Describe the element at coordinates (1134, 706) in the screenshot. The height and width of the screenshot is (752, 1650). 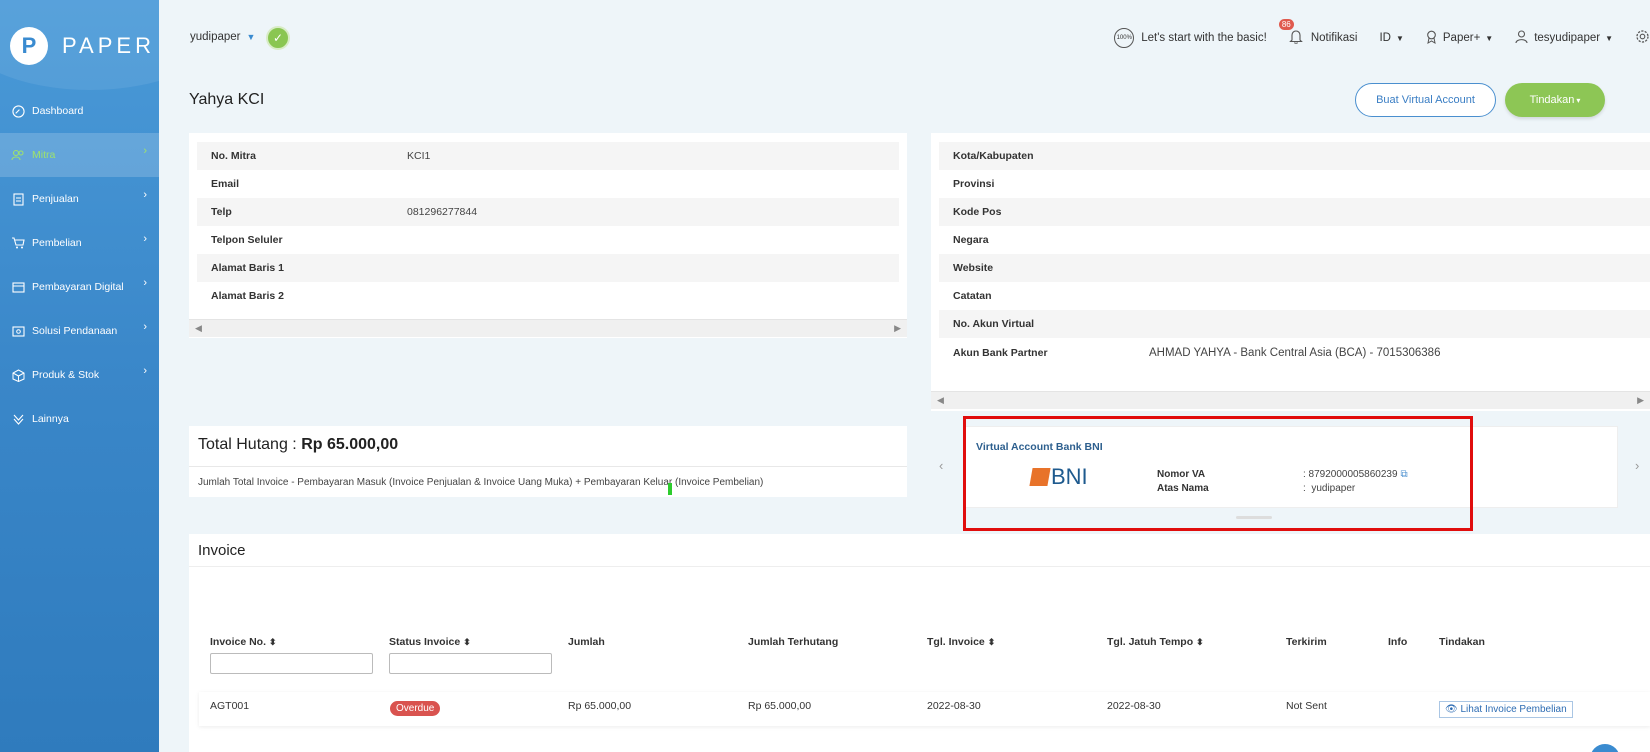
I see `tgl-jatuh-tempo-cell: 2022-08-30` at that location.